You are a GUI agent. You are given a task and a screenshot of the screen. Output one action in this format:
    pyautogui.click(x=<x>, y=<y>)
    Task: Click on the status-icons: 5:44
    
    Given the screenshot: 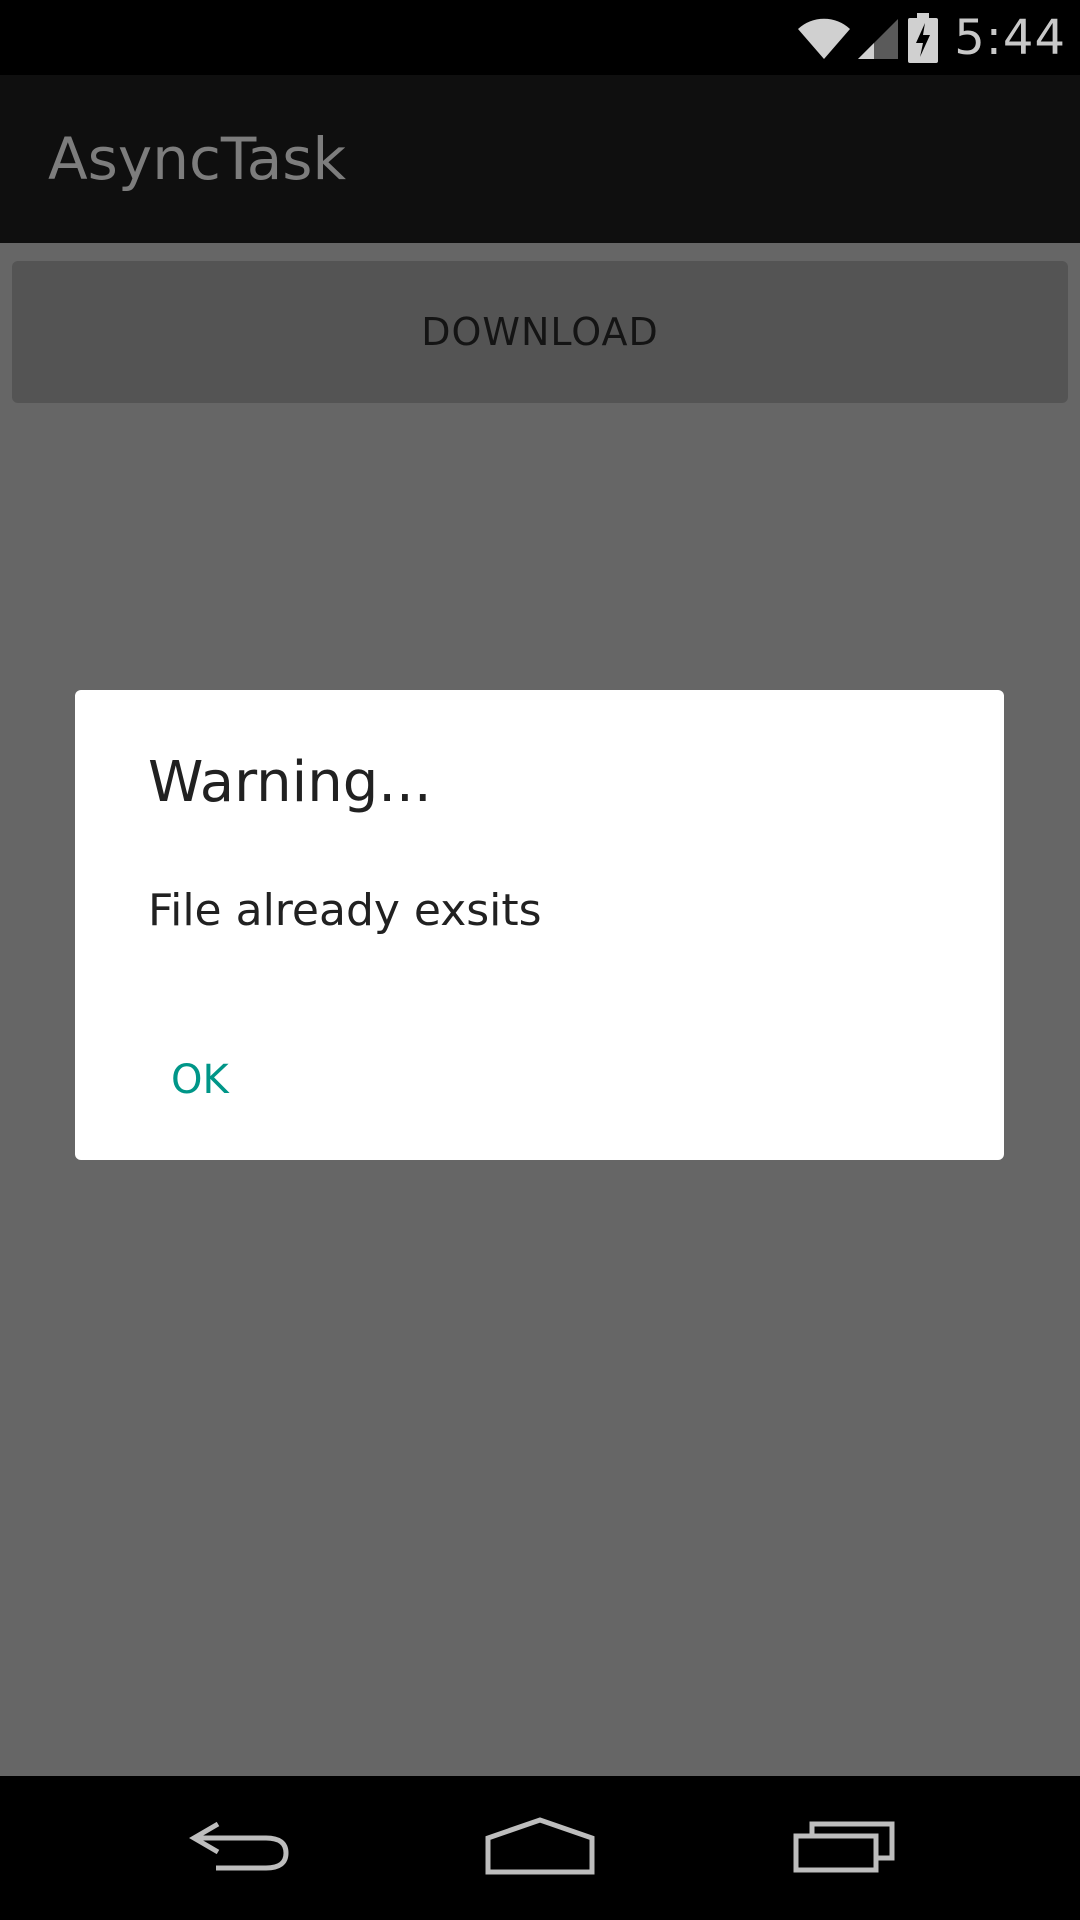 What is the action you would take?
    pyautogui.click(x=931, y=37)
    